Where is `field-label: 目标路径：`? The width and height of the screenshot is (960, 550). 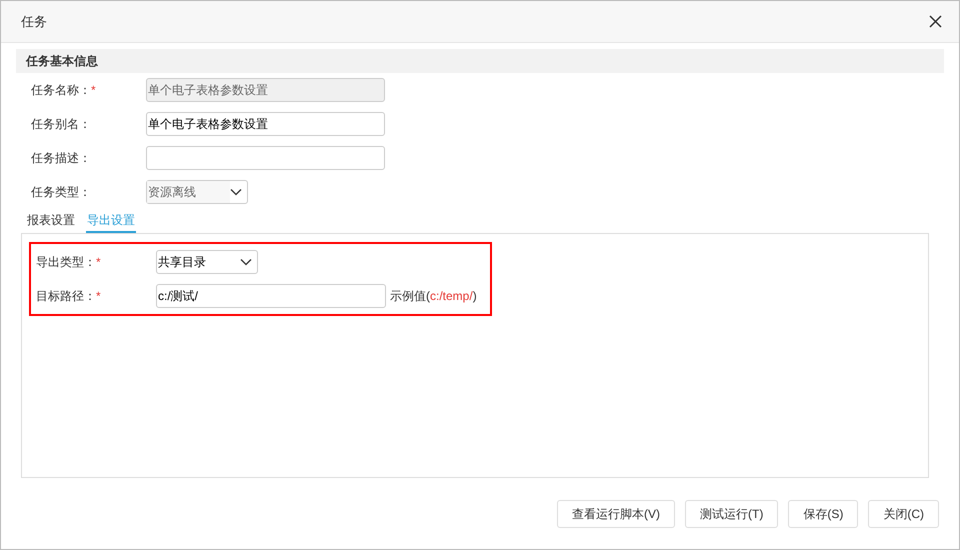
field-label: 目标路径： is located at coordinates (66, 296).